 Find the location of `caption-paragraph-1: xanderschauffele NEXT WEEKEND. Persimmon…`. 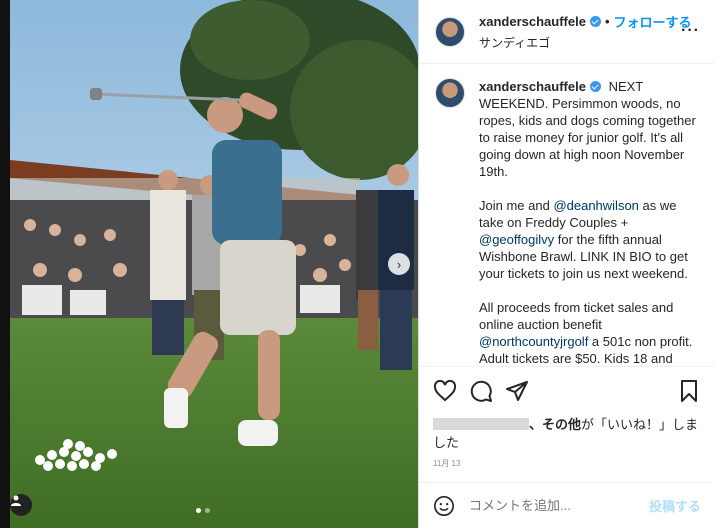

caption-paragraph-1: xanderschauffele NEXT WEEKEND. Persimmon… is located at coordinates (590, 129).